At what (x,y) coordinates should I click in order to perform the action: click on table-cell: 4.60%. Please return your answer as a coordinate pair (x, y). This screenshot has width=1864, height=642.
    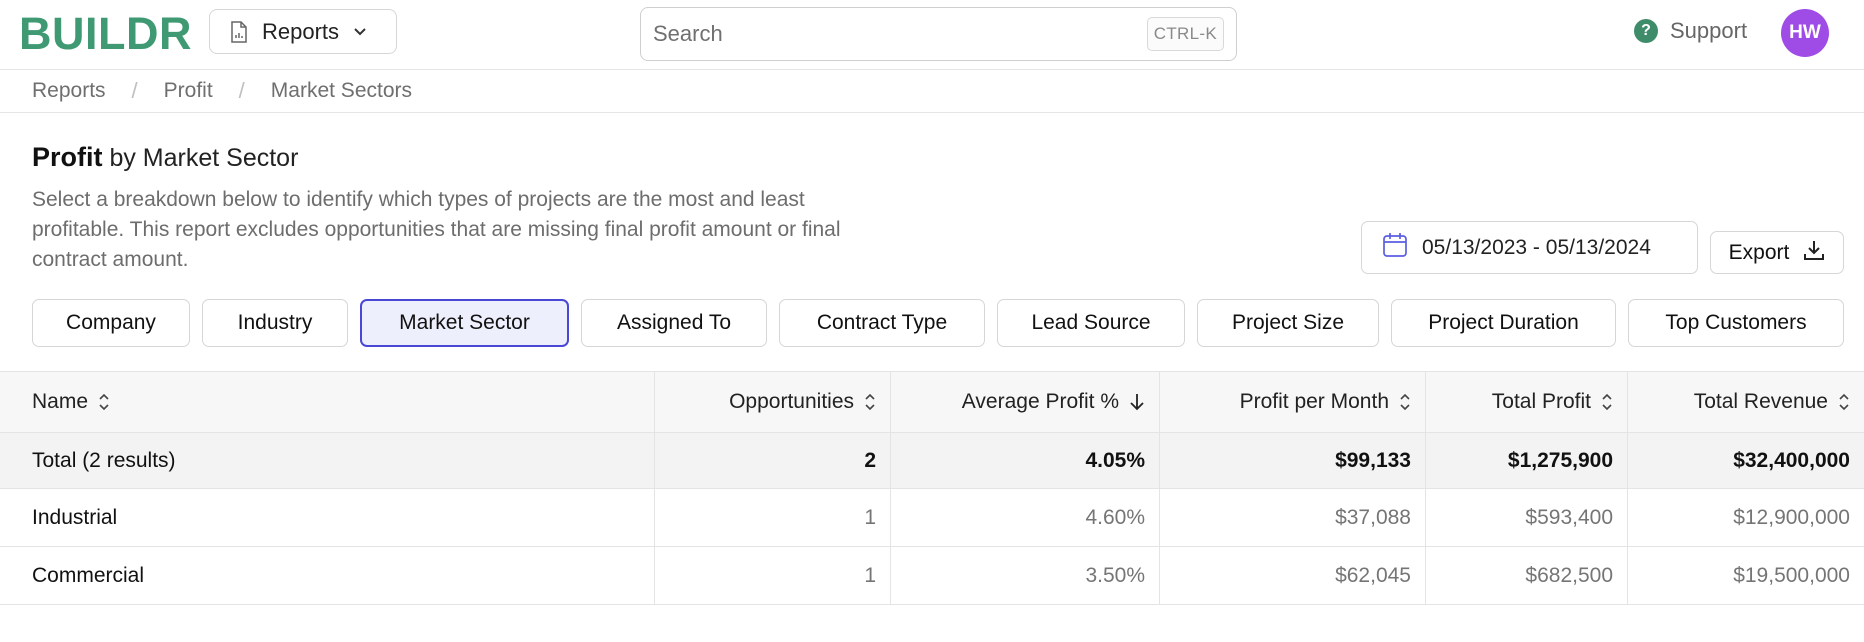
    Looking at the image, I should click on (1025, 517).